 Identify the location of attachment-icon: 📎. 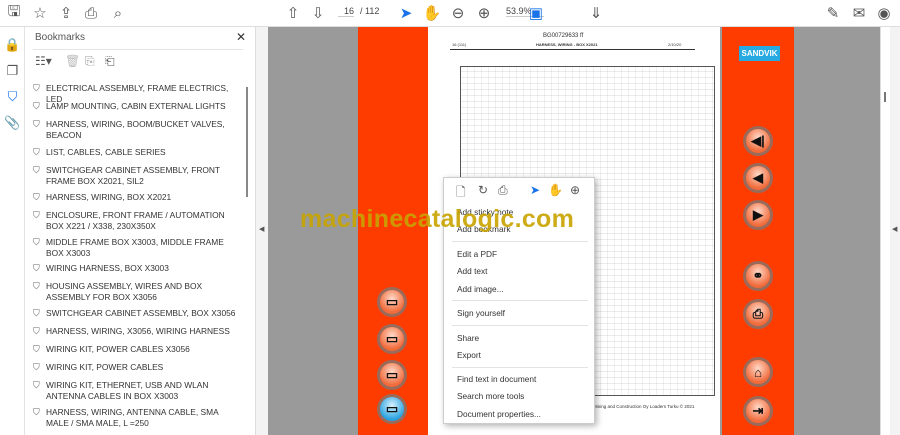
(12, 123).